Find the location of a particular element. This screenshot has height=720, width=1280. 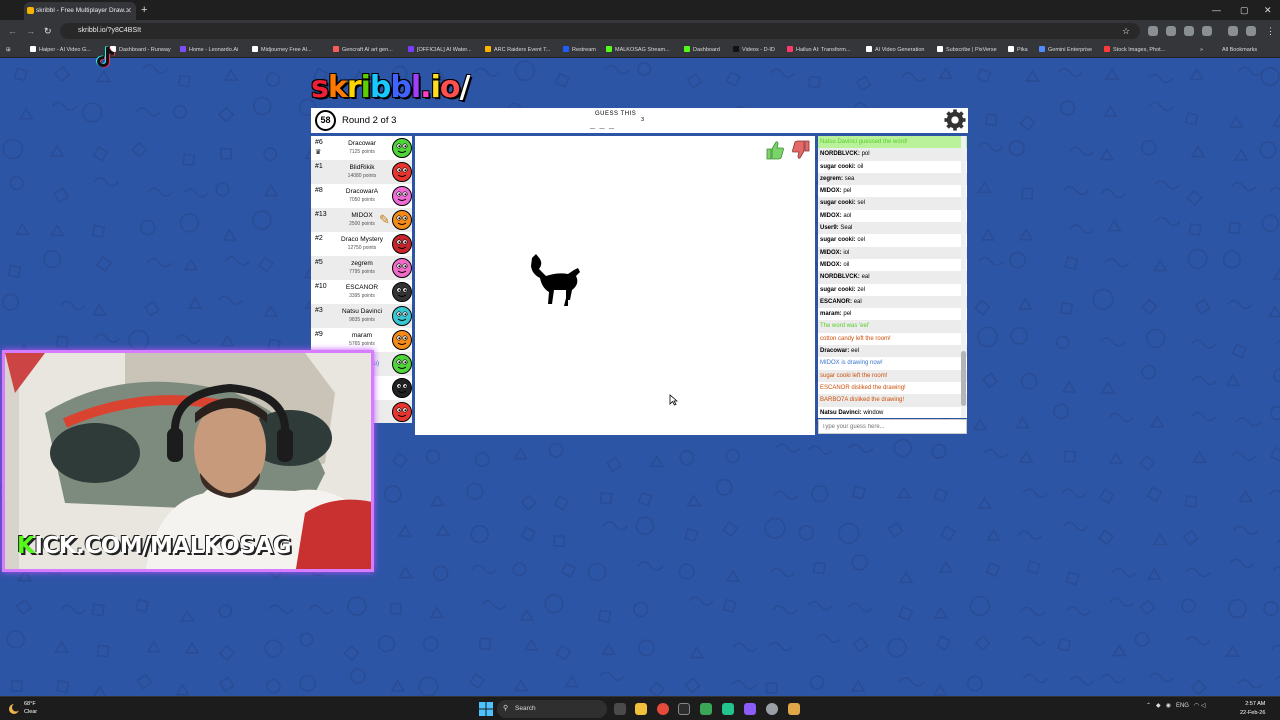

profile-icon is located at coordinates (1251, 31).